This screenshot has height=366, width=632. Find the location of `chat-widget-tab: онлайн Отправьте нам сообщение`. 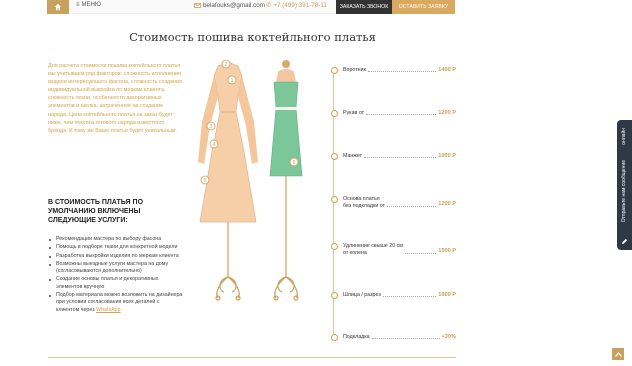

chat-widget-tab: онлайн Отправьте нам сообщение is located at coordinates (624, 185).